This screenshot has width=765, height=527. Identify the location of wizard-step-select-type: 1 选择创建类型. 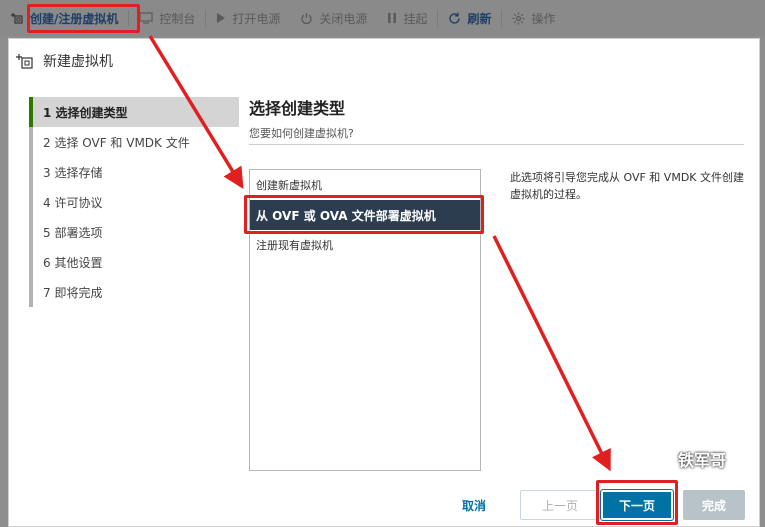
(136, 112).